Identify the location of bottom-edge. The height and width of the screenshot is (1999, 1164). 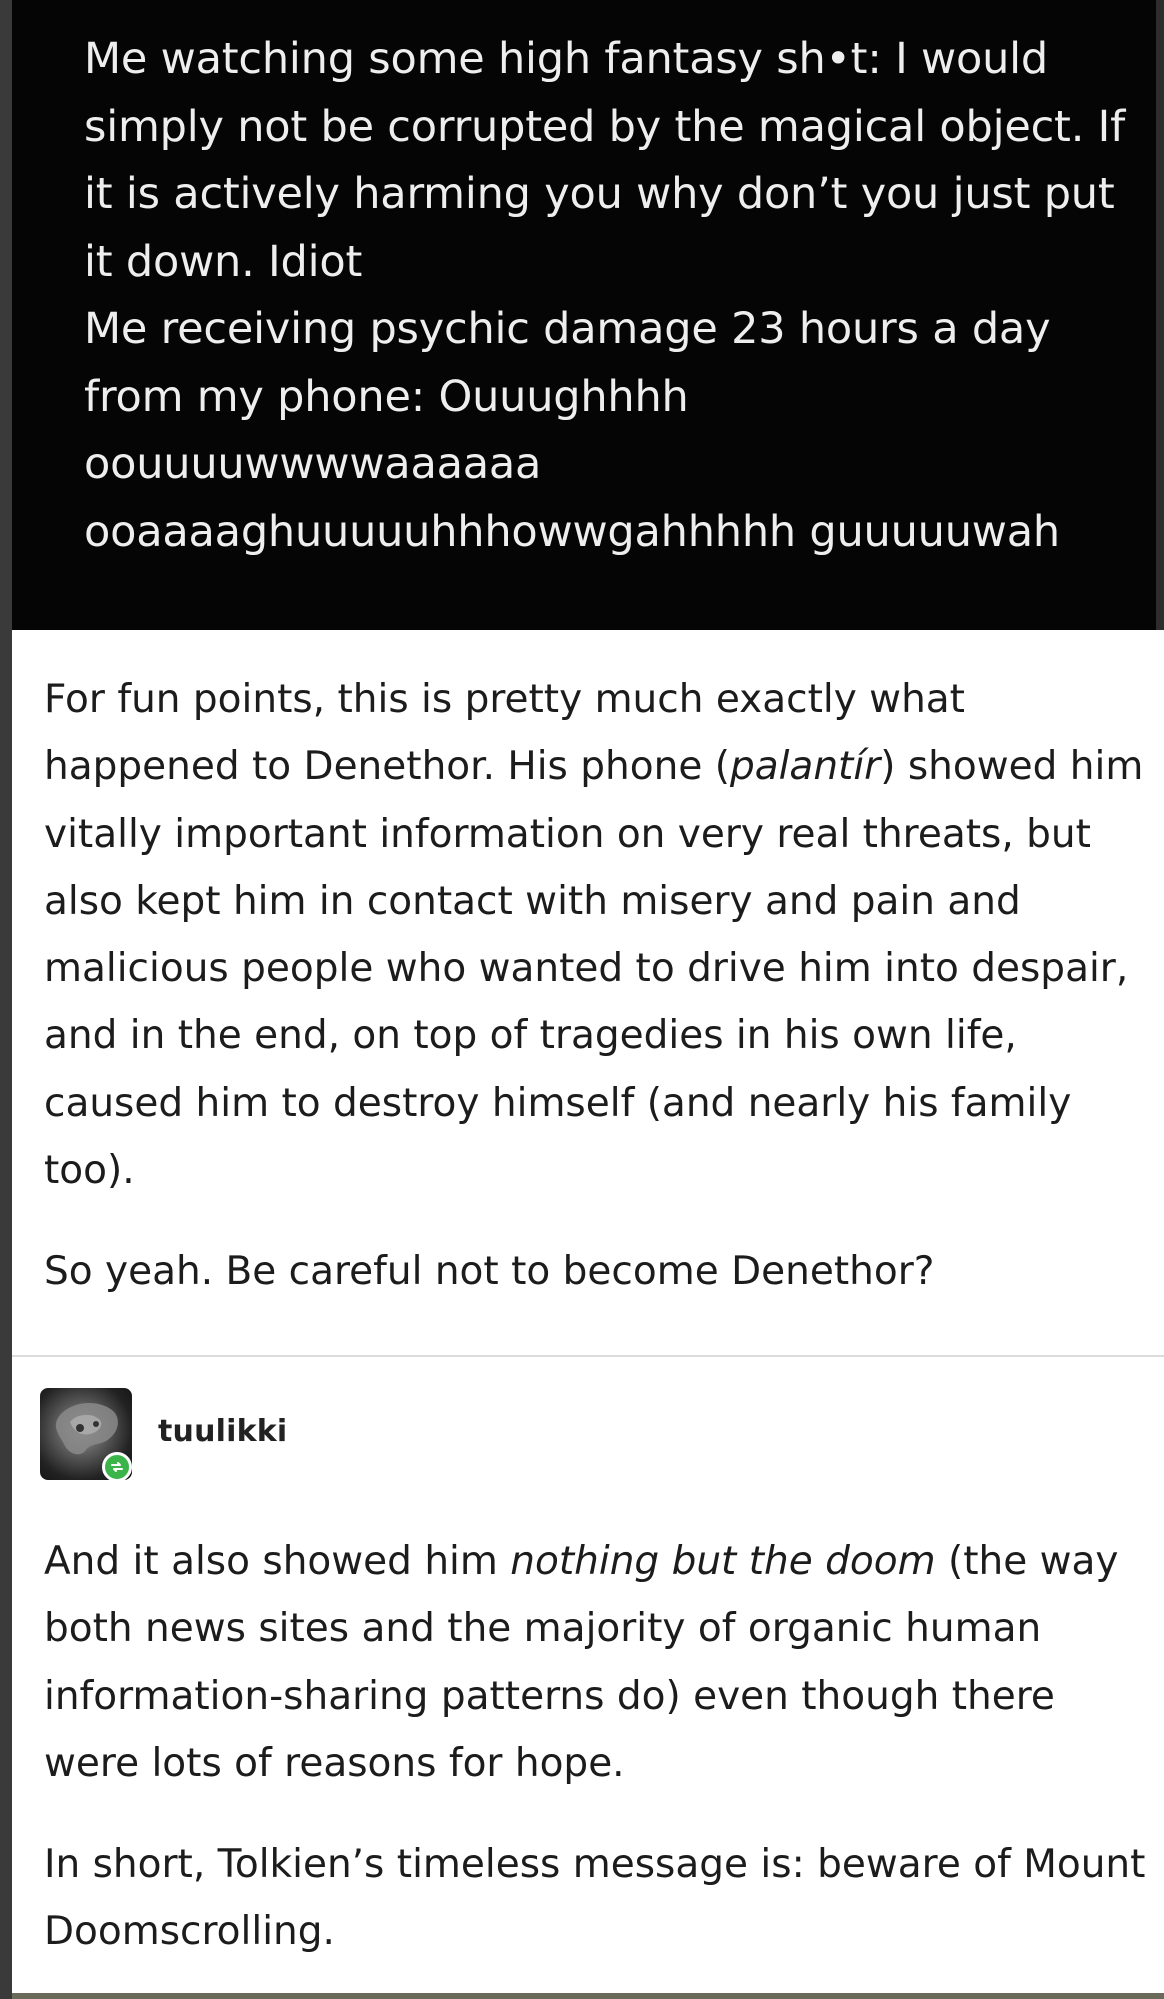
(588, 1996).